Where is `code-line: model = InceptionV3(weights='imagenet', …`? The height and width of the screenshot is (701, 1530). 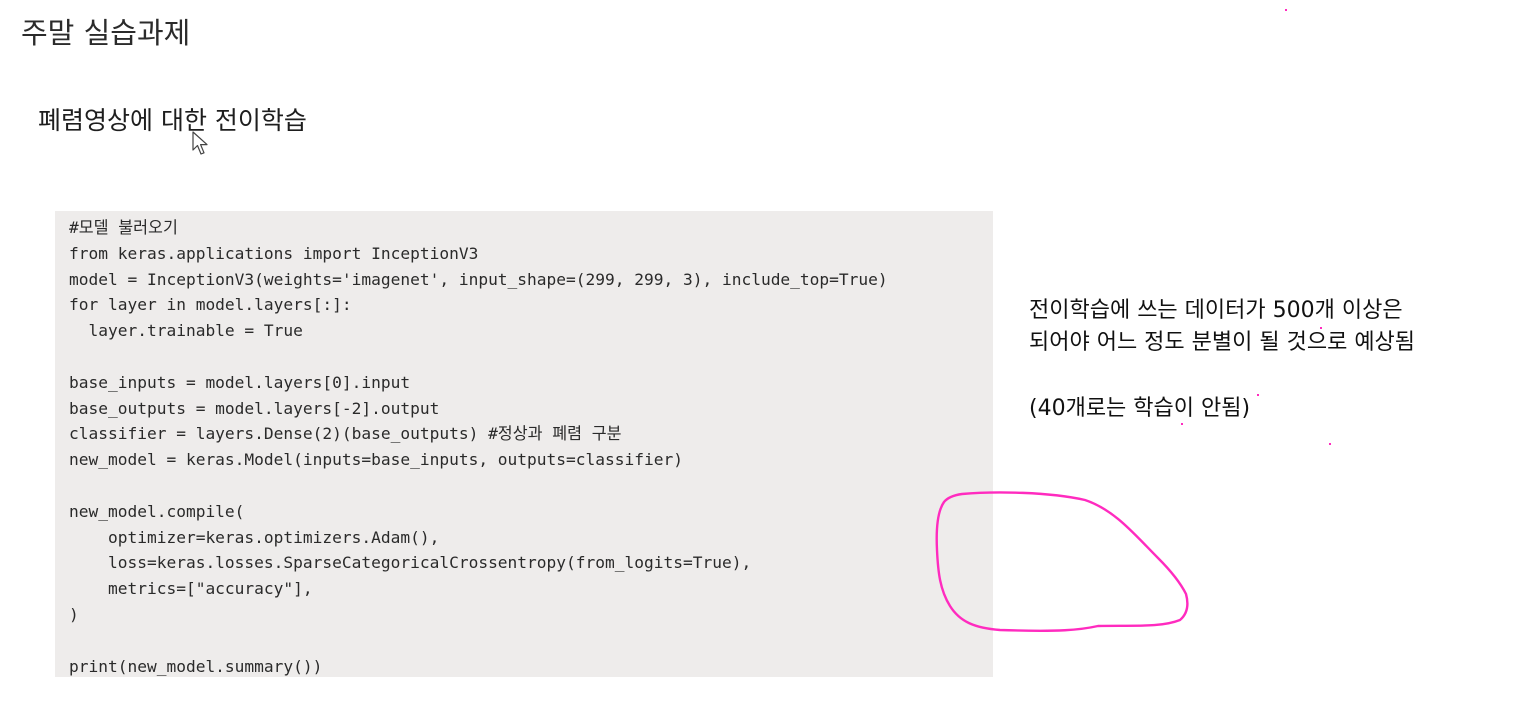
code-line: model = InceptionV3(weights='imagenet', … is located at coordinates (478, 279).